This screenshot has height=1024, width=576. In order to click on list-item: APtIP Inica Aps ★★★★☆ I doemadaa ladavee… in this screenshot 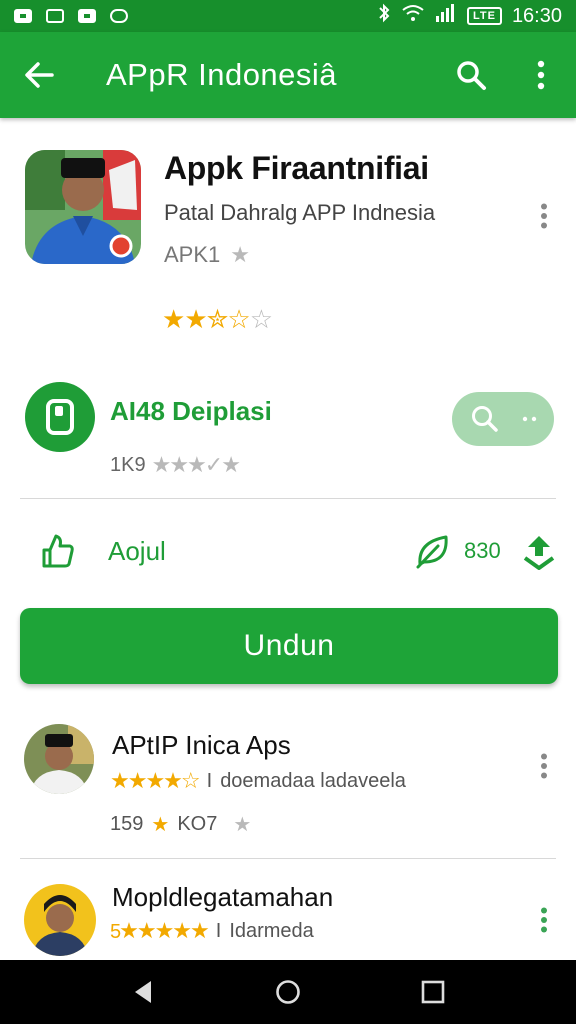, I will do `click(288, 782)`.